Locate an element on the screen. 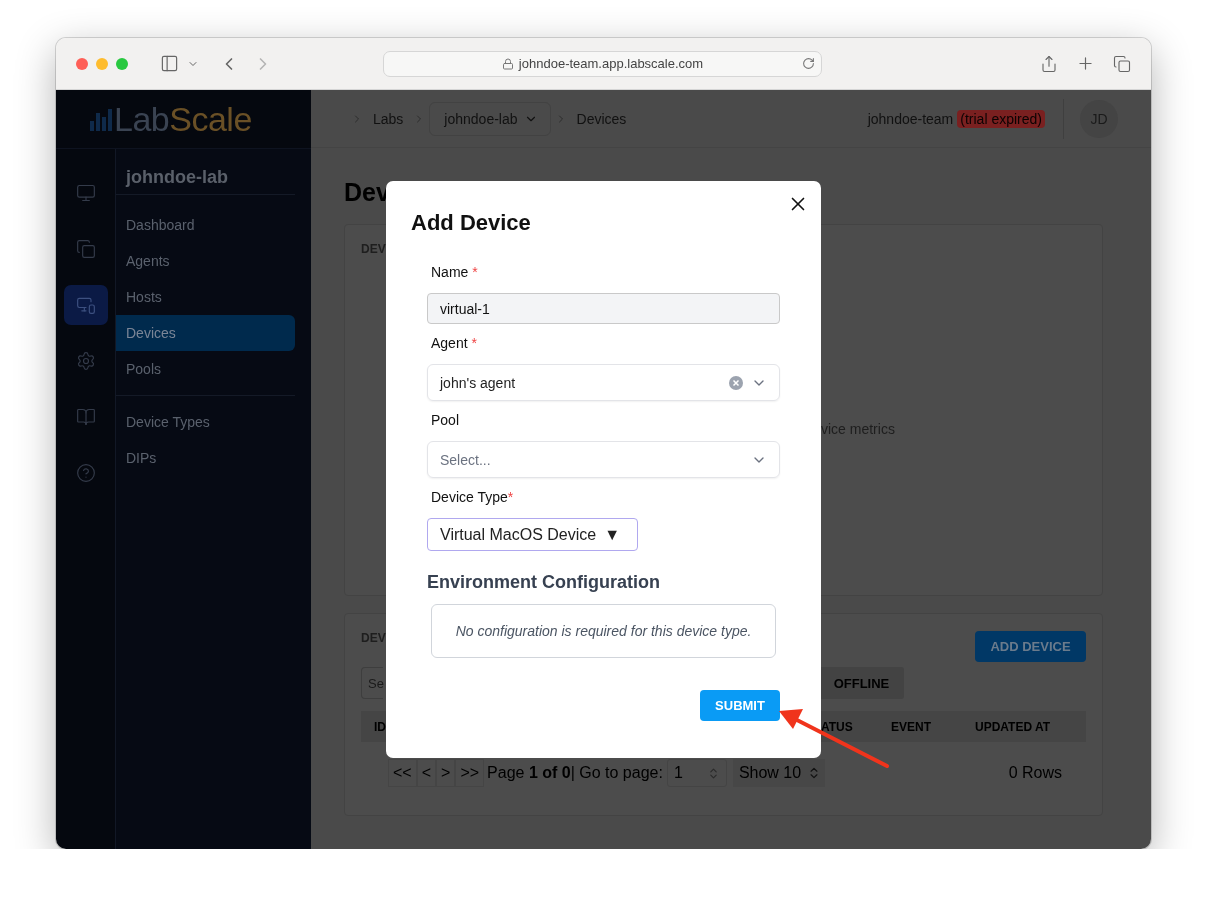 The height and width of the screenshot is (924, 1207). name-field: virtual-1 is located at coordinates (603, 308).